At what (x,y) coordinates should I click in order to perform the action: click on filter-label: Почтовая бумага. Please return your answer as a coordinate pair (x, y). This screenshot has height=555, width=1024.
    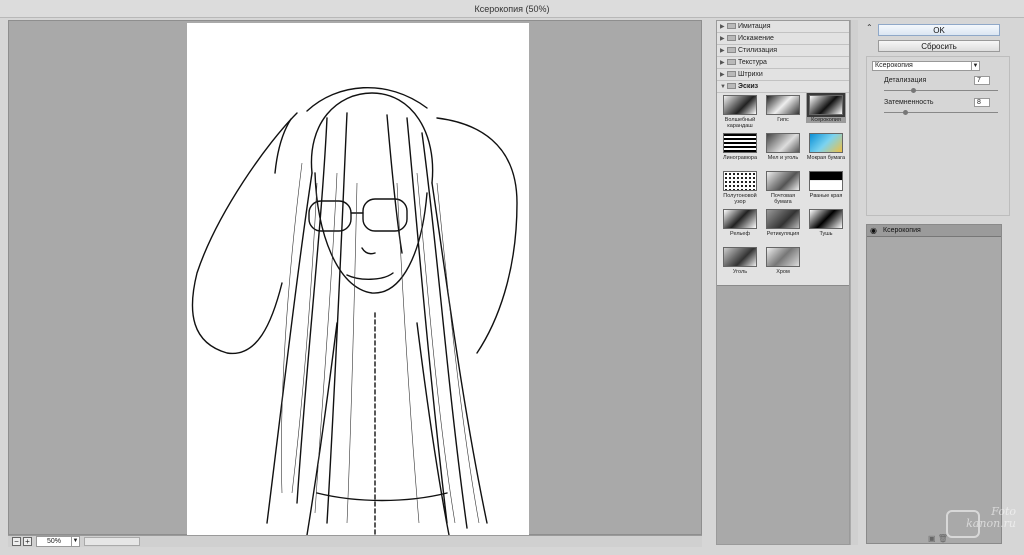
    Looking at the image, I should click on (783, 199).